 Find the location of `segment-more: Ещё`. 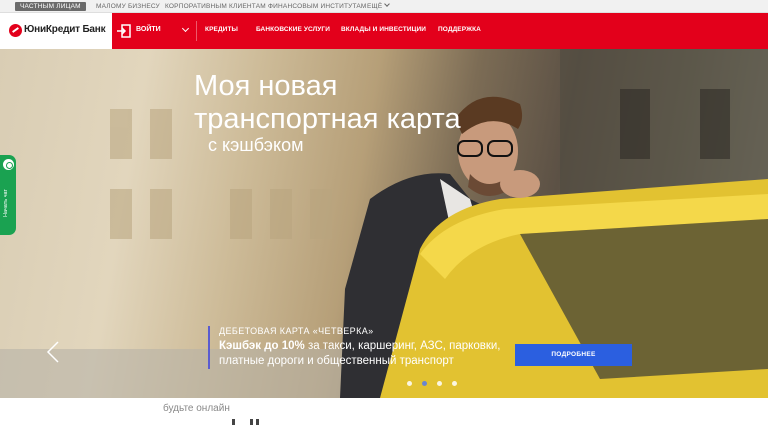

segment-more: Ещё is located at coordinates (379, 6).